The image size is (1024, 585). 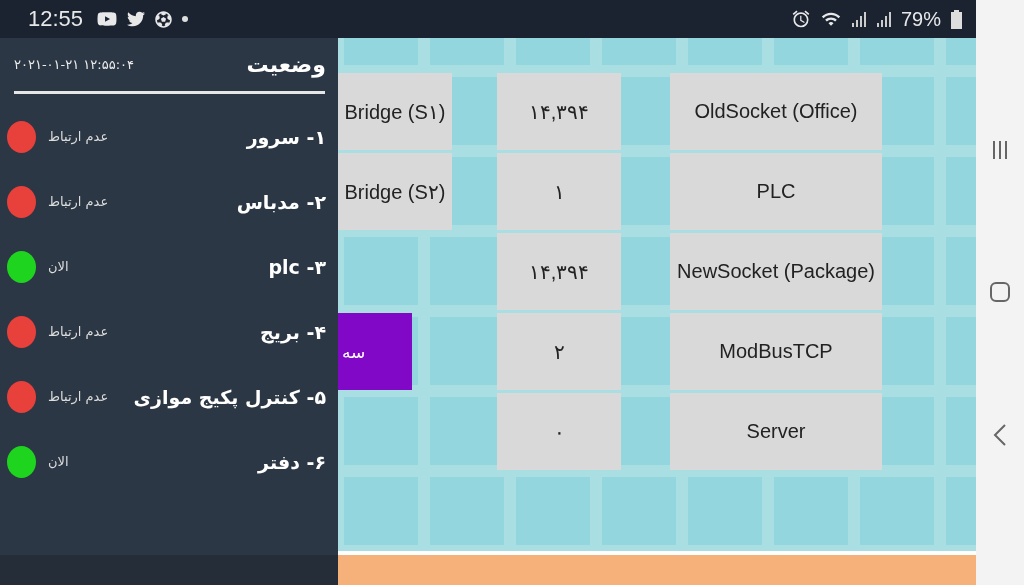 I want to click on bridge-card: Bridge (S۱), so click(x=395, y=111).